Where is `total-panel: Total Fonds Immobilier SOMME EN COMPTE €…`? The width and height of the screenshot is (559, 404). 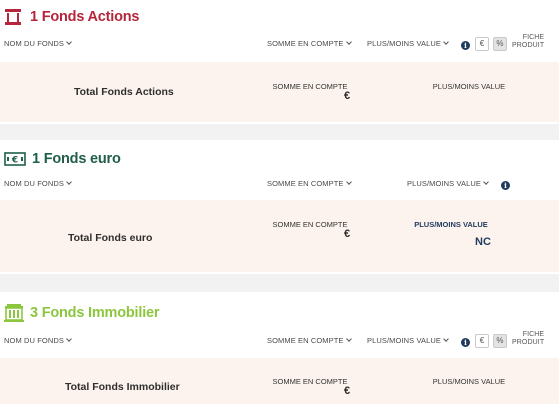
total-panel: Total Fonds Immobilier SOMME EN COMPTE €… is located at coordinates (279, 381).